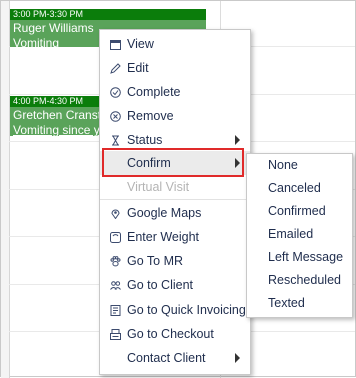 Image resolution: width=356 pixels, height=378 pixels. I want to click on menu-item-virtual-visit: Virtual Visit, so click(175, 187).